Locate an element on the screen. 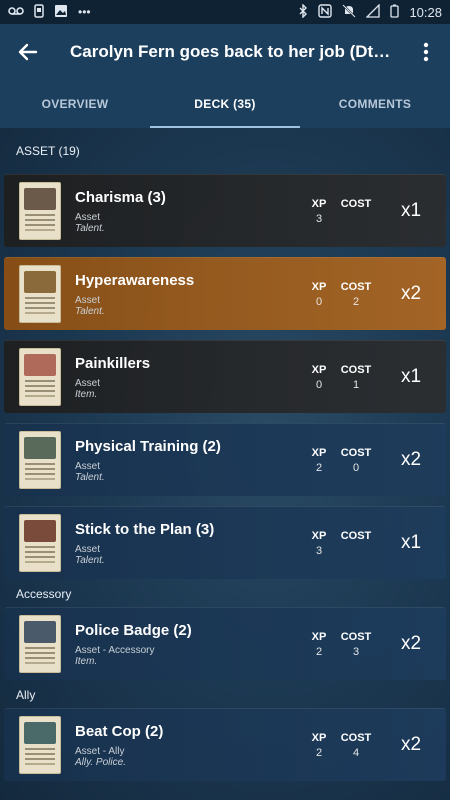  phone-icon is located at coordinates (39, 12).